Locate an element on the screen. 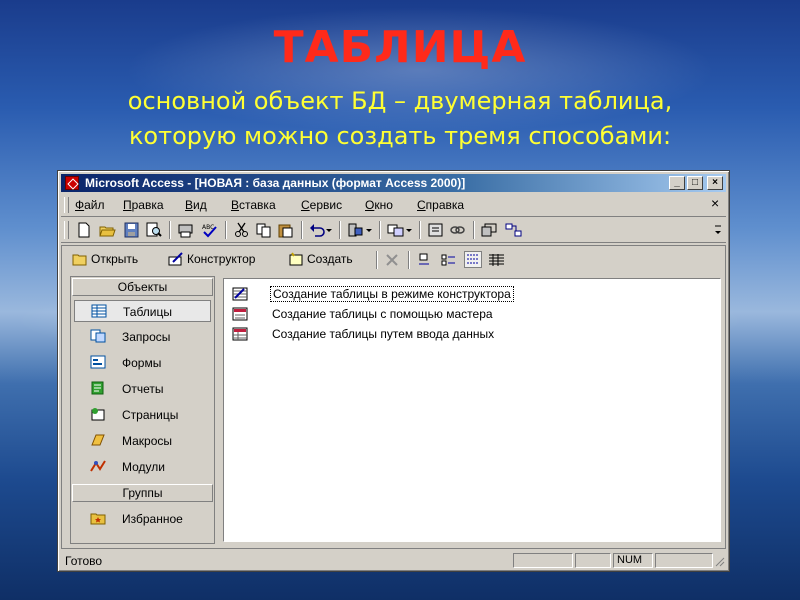 The width and height of the screenshot is (800, 600). document-close-button: × is located at coordinates (715, 203).